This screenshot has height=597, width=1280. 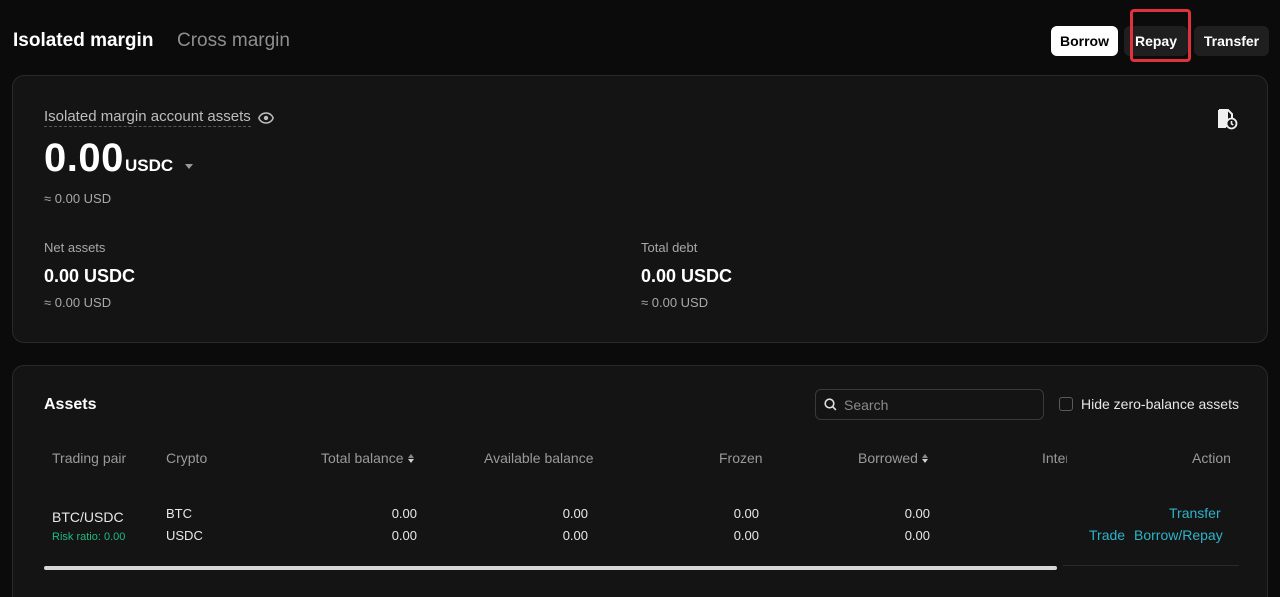 What do you see at coordinates (265, 117) in the screenshot?
I see `eye-icon` at bounding box center [265, 117].